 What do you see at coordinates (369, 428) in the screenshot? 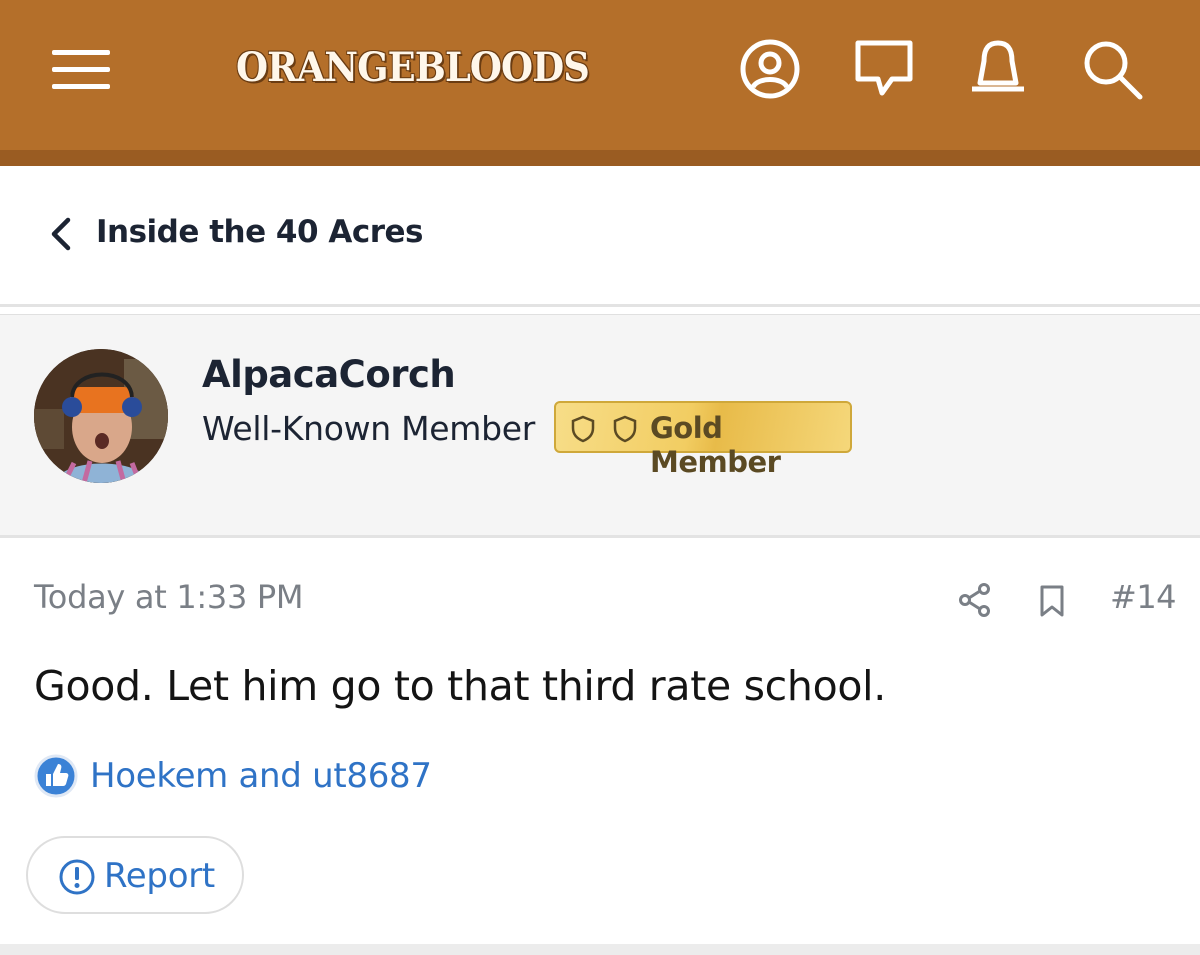
I see `user-title: Well-Known Member` at bounding box center [369, 428].